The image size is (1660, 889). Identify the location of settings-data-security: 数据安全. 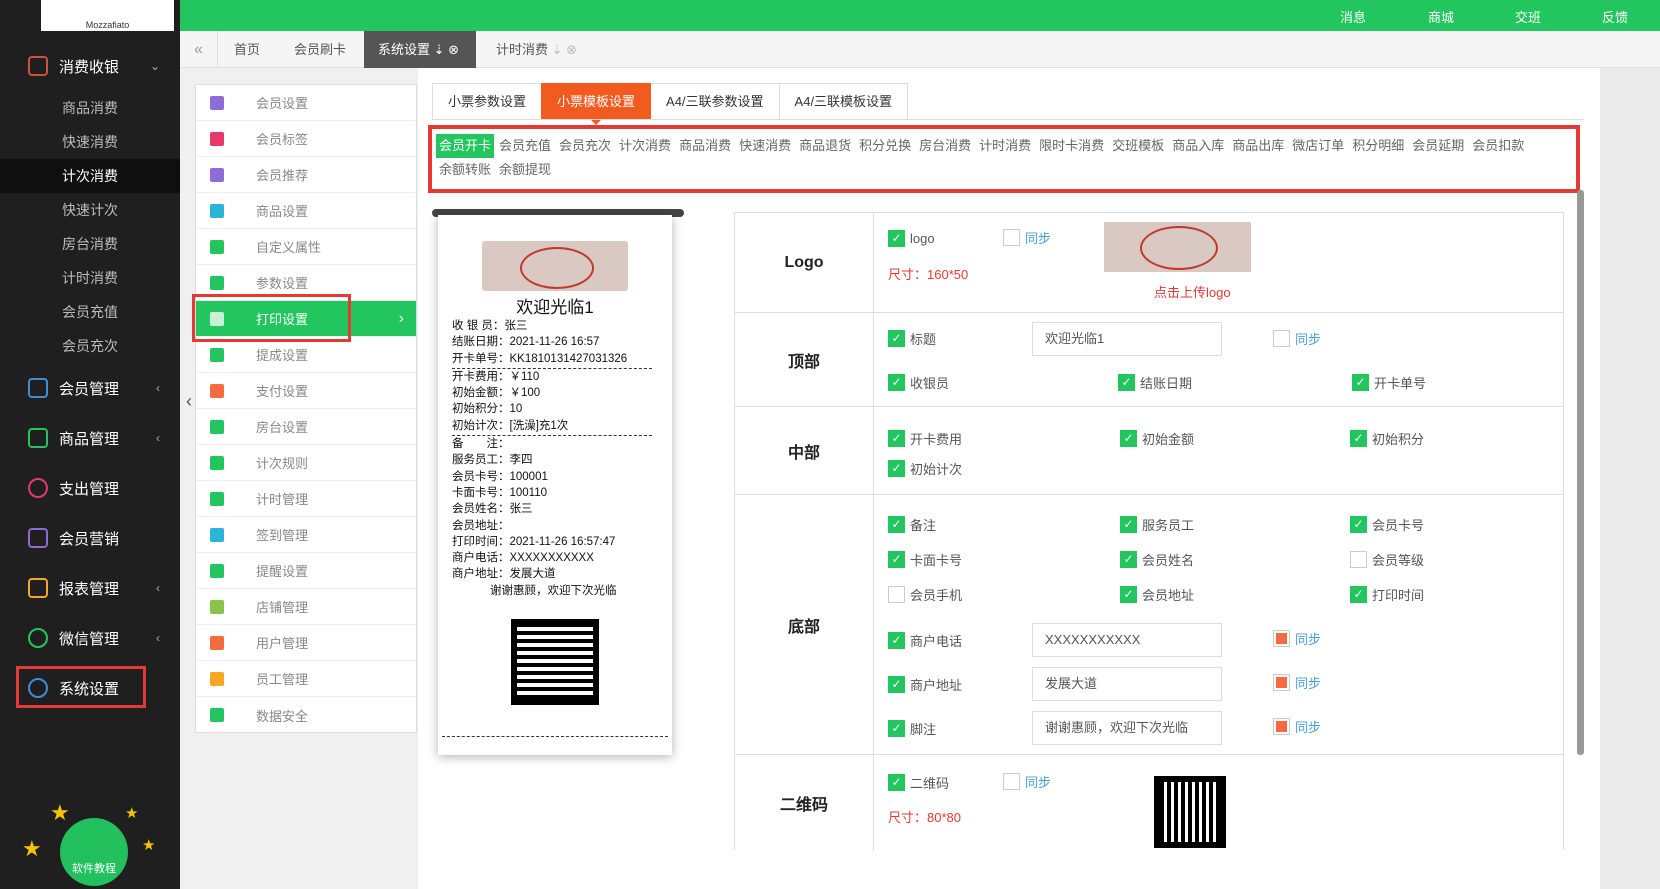
(306, 715).